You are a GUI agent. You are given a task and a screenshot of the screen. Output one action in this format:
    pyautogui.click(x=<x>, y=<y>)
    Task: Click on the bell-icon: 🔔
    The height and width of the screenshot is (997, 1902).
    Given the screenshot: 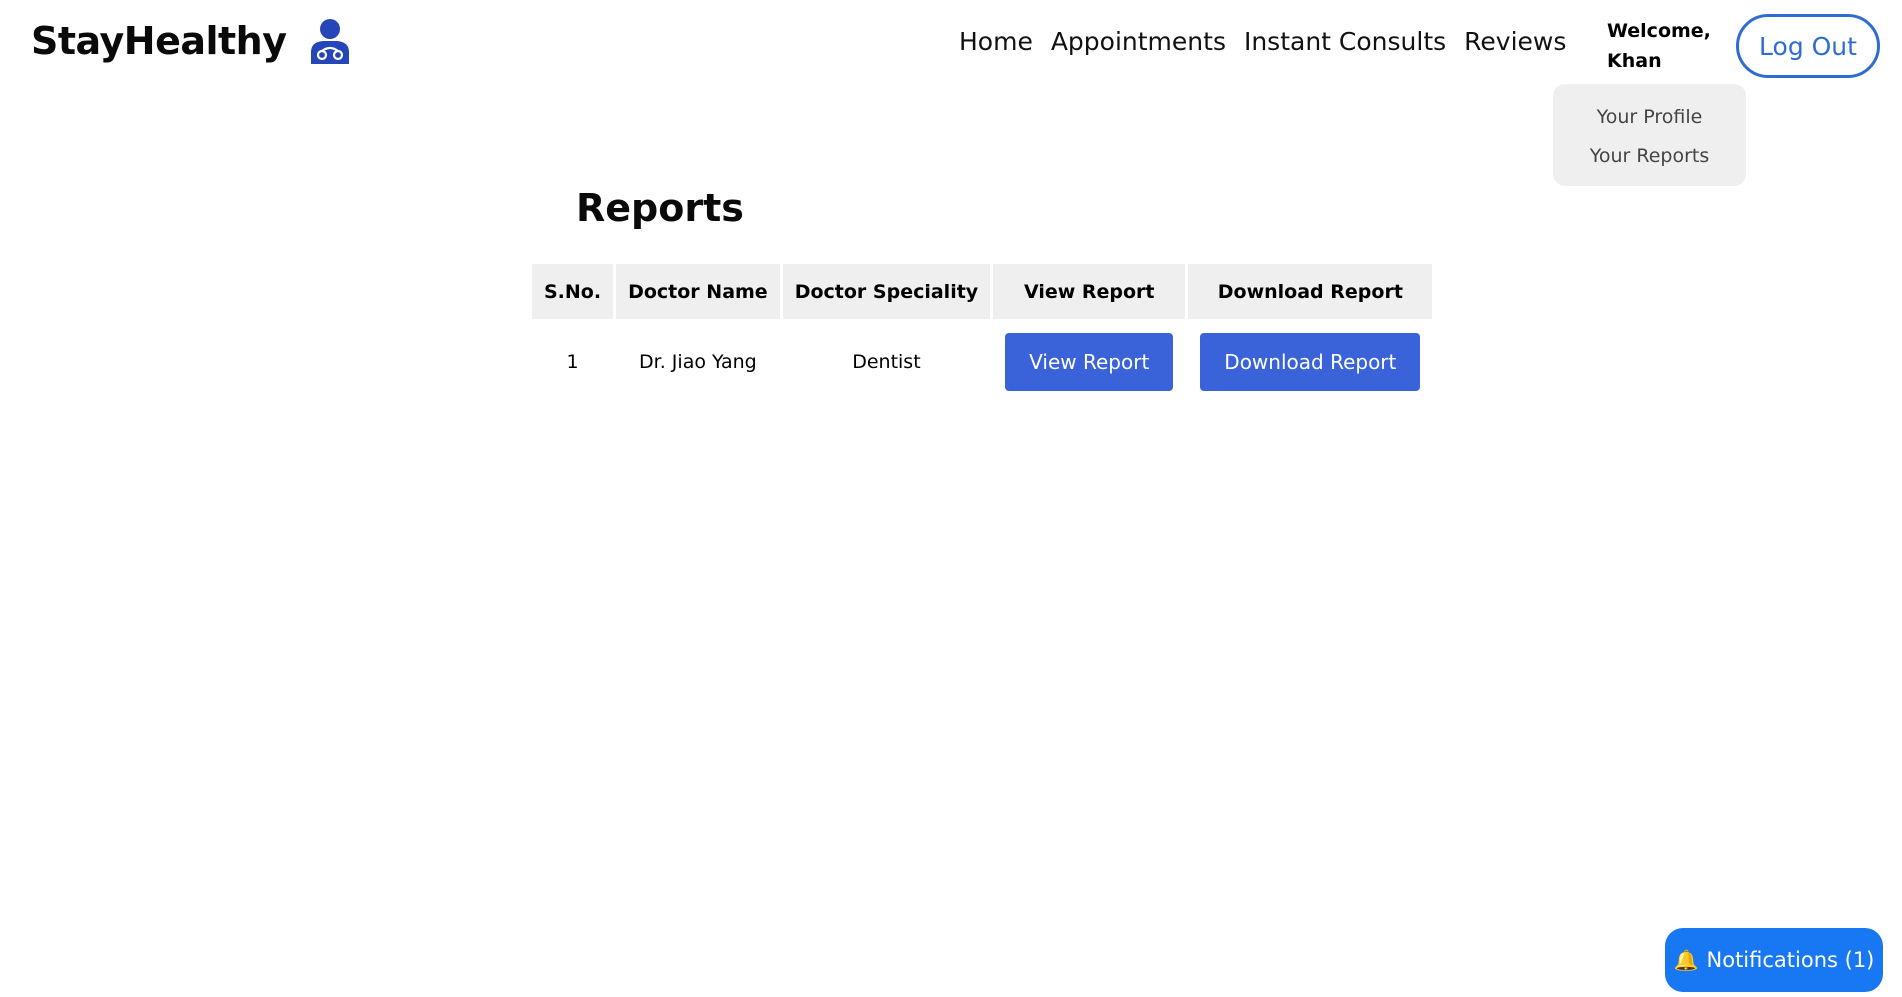 What is the action you would take?
    pyautogui.click(x=1686, y=960)
    